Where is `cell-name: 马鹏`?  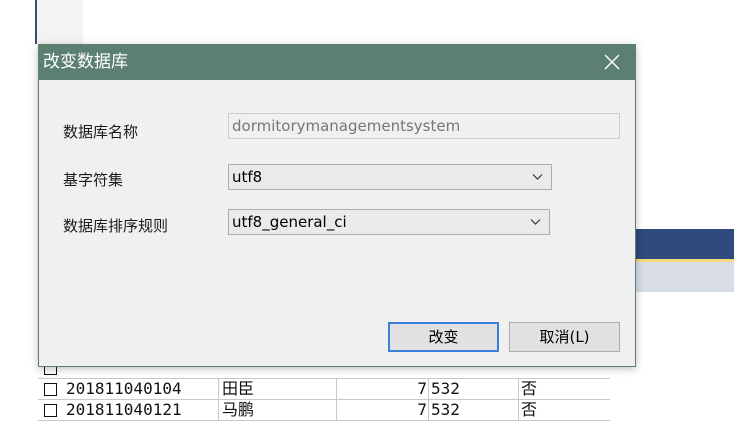
cell-name: 马鹏 is located at coordinates (275, 410).